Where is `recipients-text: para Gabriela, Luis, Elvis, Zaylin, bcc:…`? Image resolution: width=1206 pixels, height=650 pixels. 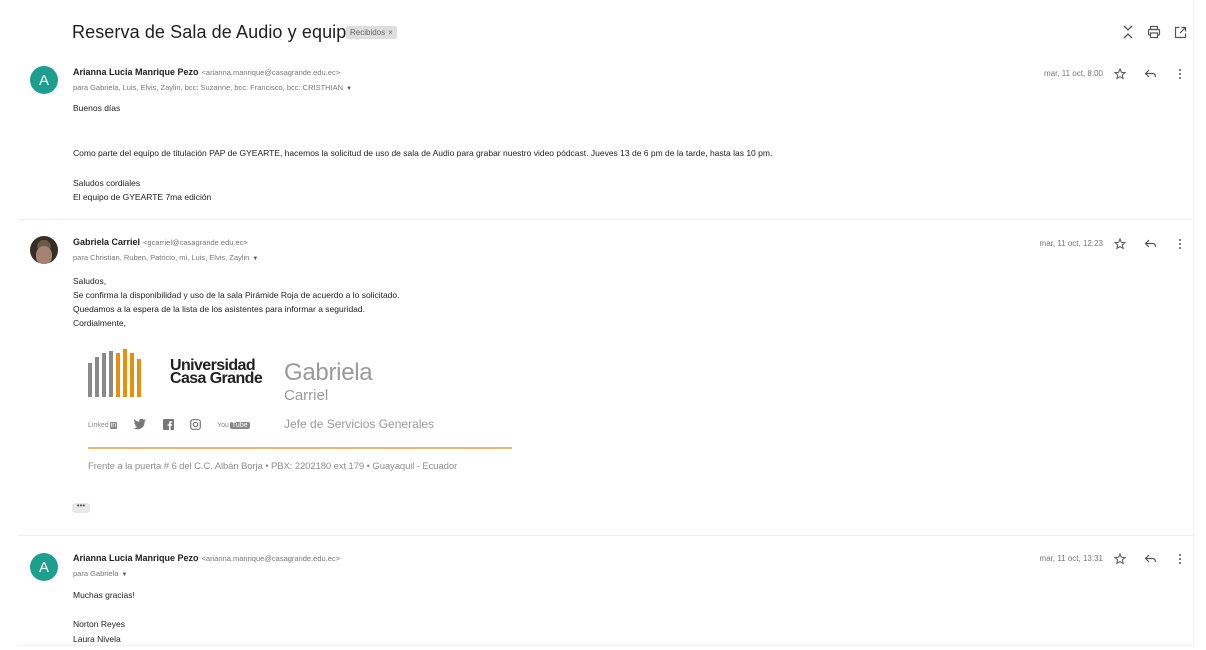 recipients-text: para Gabriela, Luis, Elvis, Zaylin, bcc:… is located at coordinates (208, 87).